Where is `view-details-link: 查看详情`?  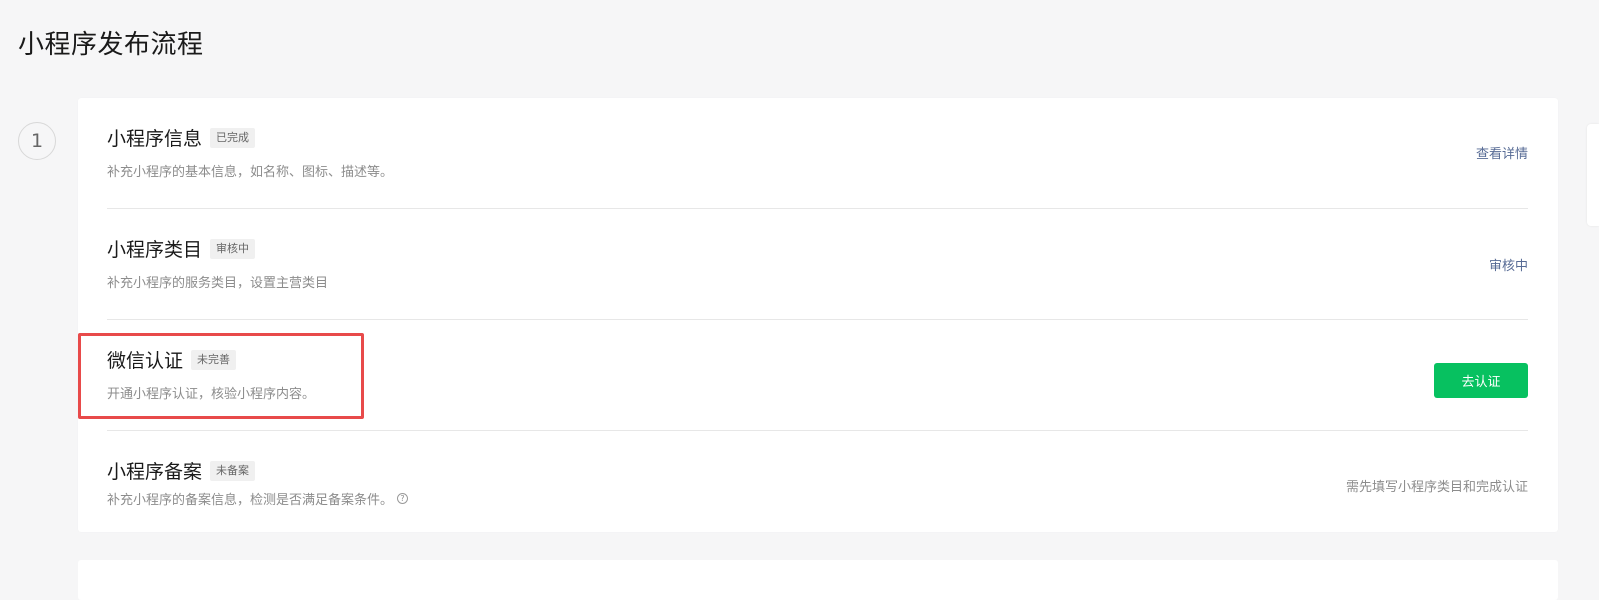 view-details-link: 查看详情 is located at coordinates (1502, 152).